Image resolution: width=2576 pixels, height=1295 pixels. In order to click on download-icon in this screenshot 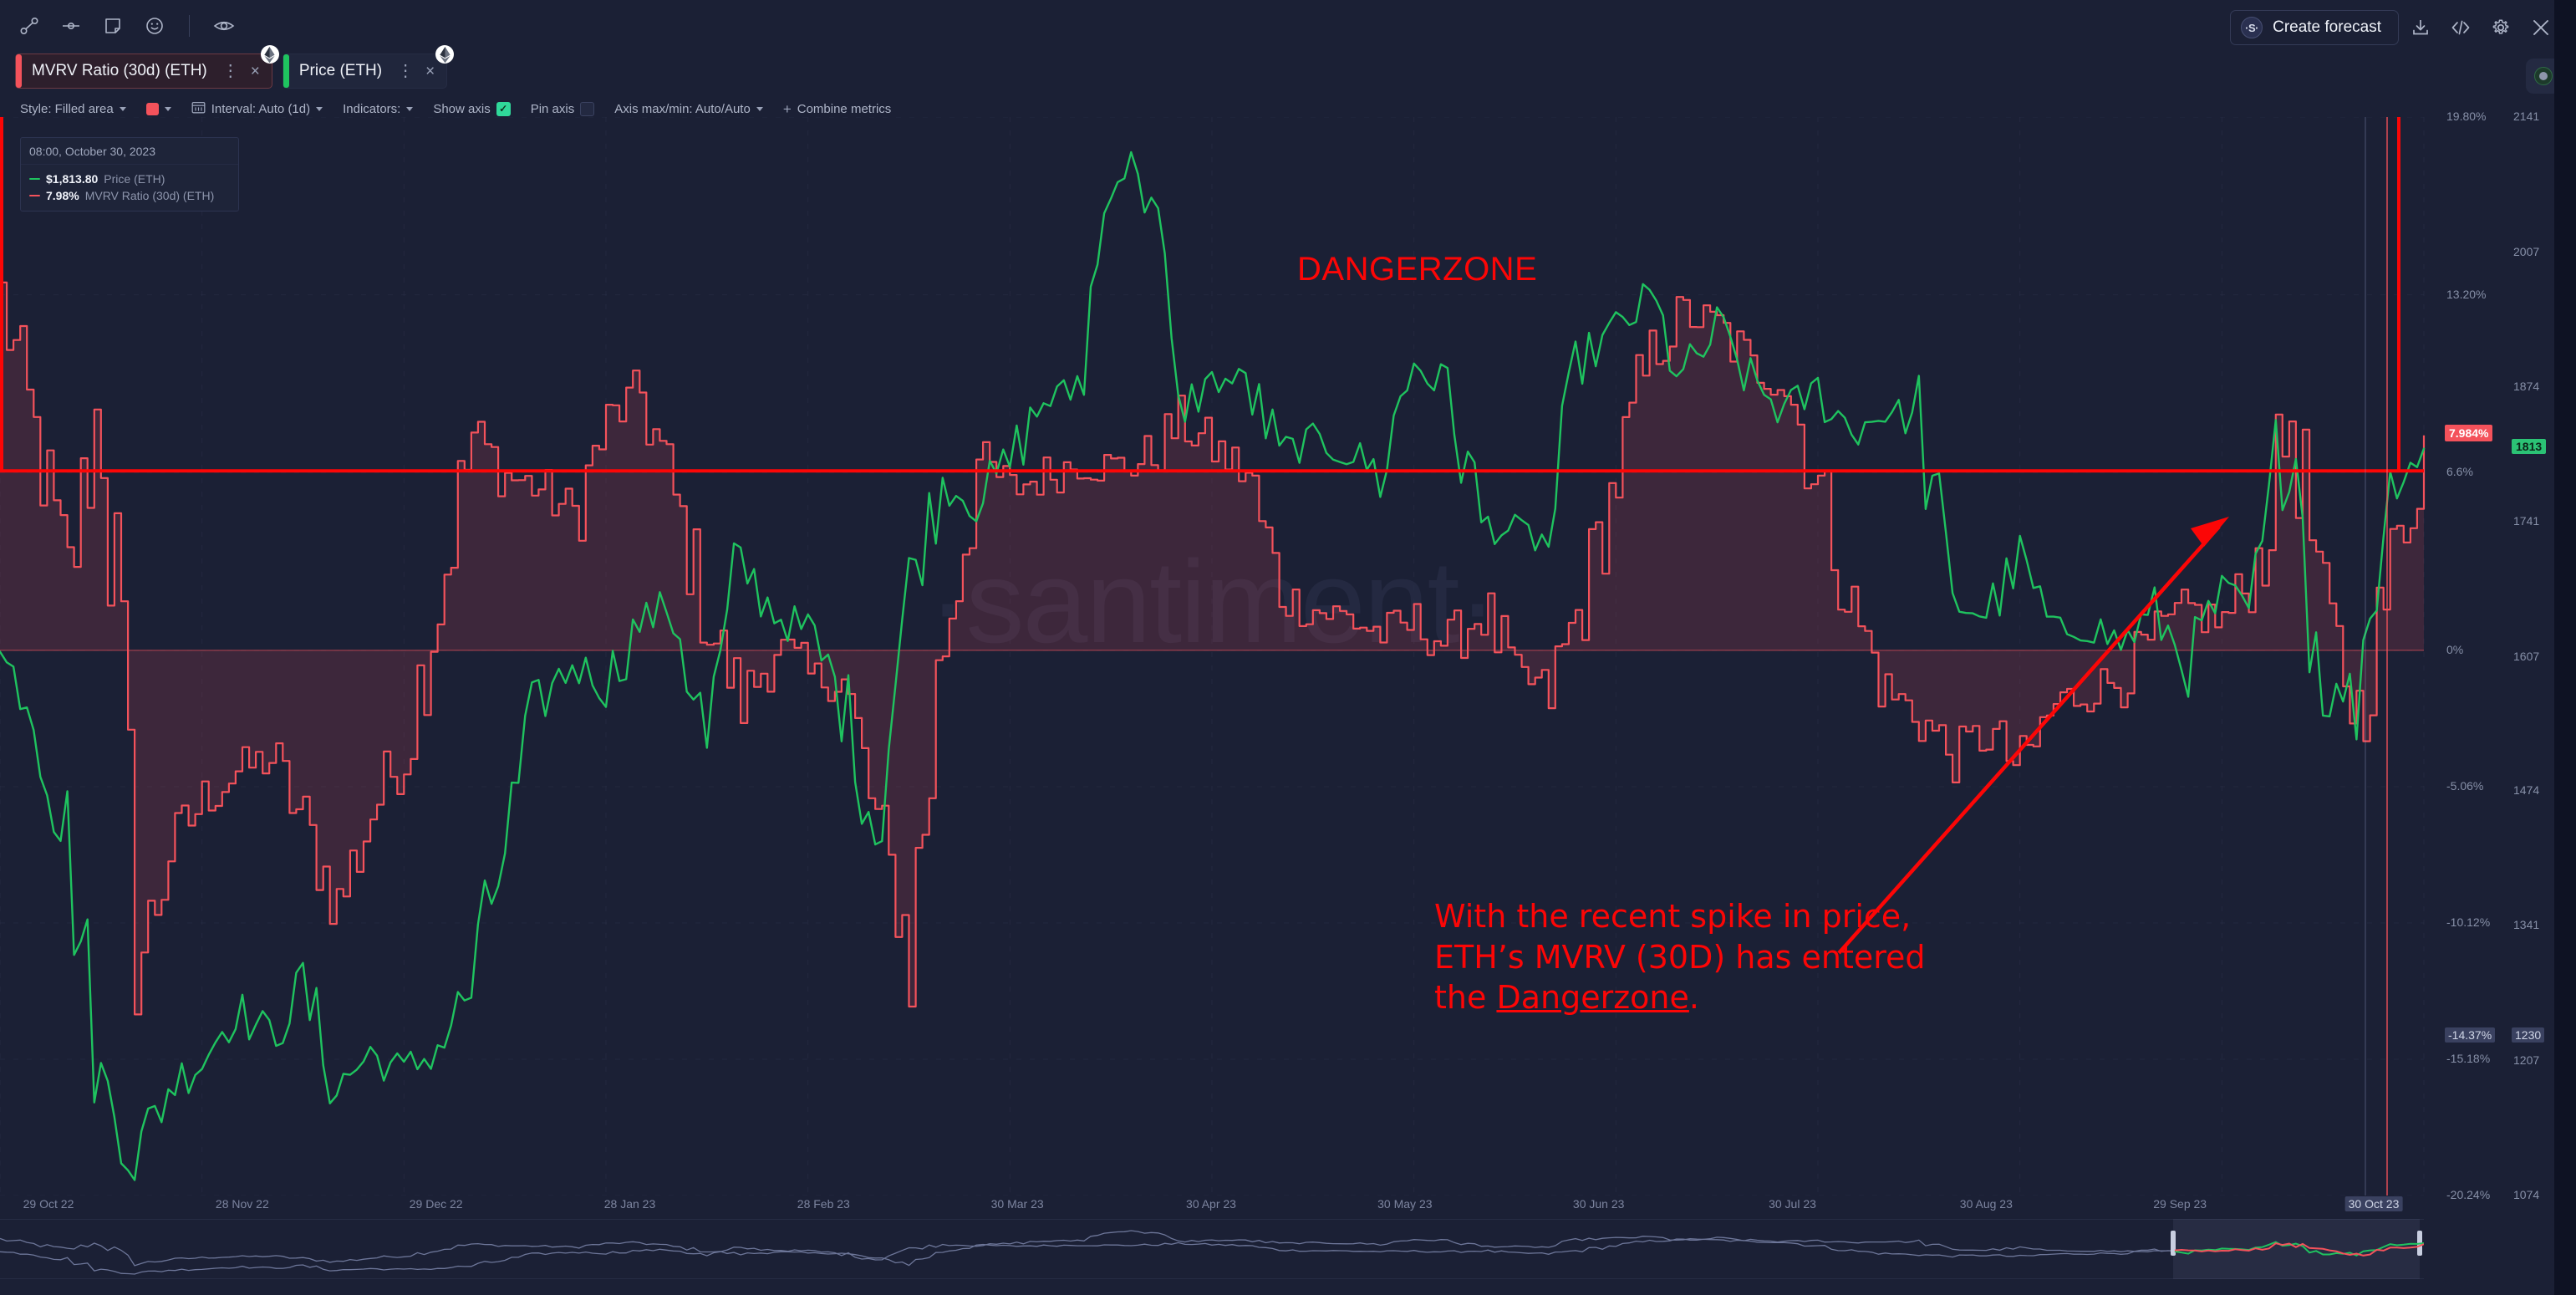, I will do `click(2420, 27)`.